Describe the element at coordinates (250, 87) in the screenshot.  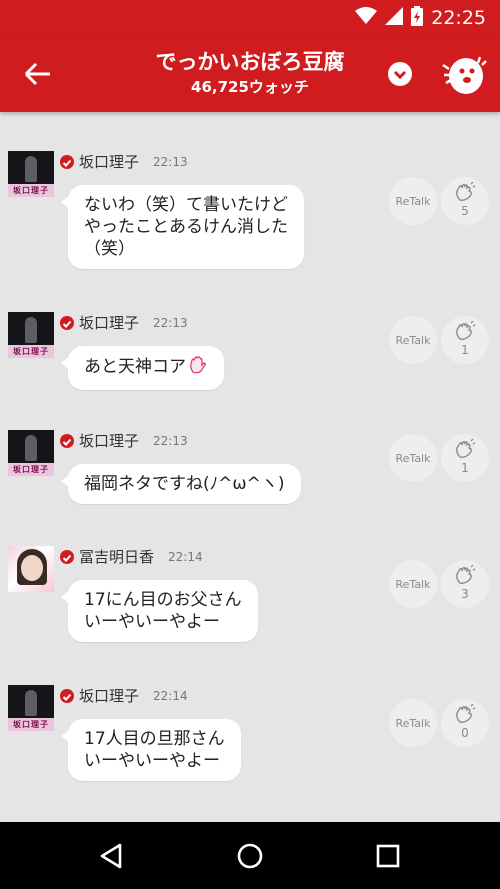
I see `watch-count: 46,725ウォッチ` at that location.